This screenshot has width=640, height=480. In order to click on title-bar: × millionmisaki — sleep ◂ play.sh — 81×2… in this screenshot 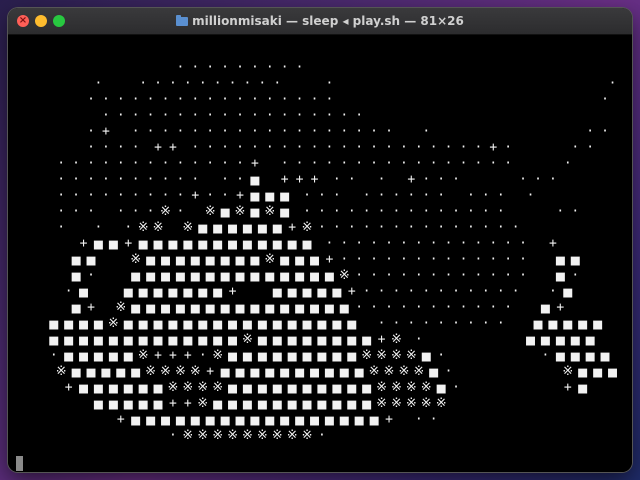, I will do `click(320, 21)`.